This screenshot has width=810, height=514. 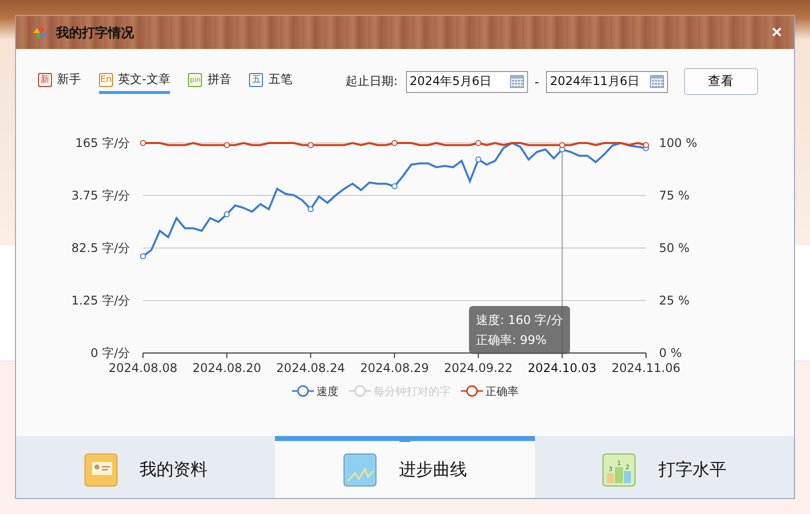 I want to click on x-axis-label: 2024.09.22, so click(x=478, y=368).